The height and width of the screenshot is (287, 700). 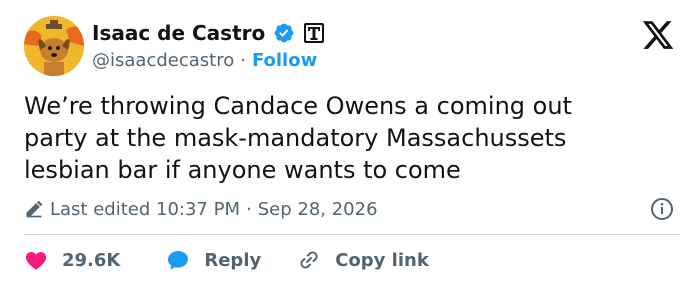 I want to click on tweet-meta: Last edited 10:37 PM · Sep 28, 2026, so click(x=201, y=209).